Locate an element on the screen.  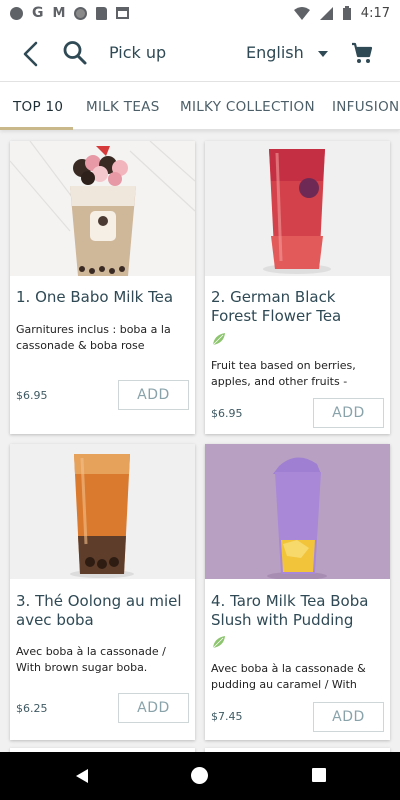
product-price: $7.45 is located at coordinates (227, 716).